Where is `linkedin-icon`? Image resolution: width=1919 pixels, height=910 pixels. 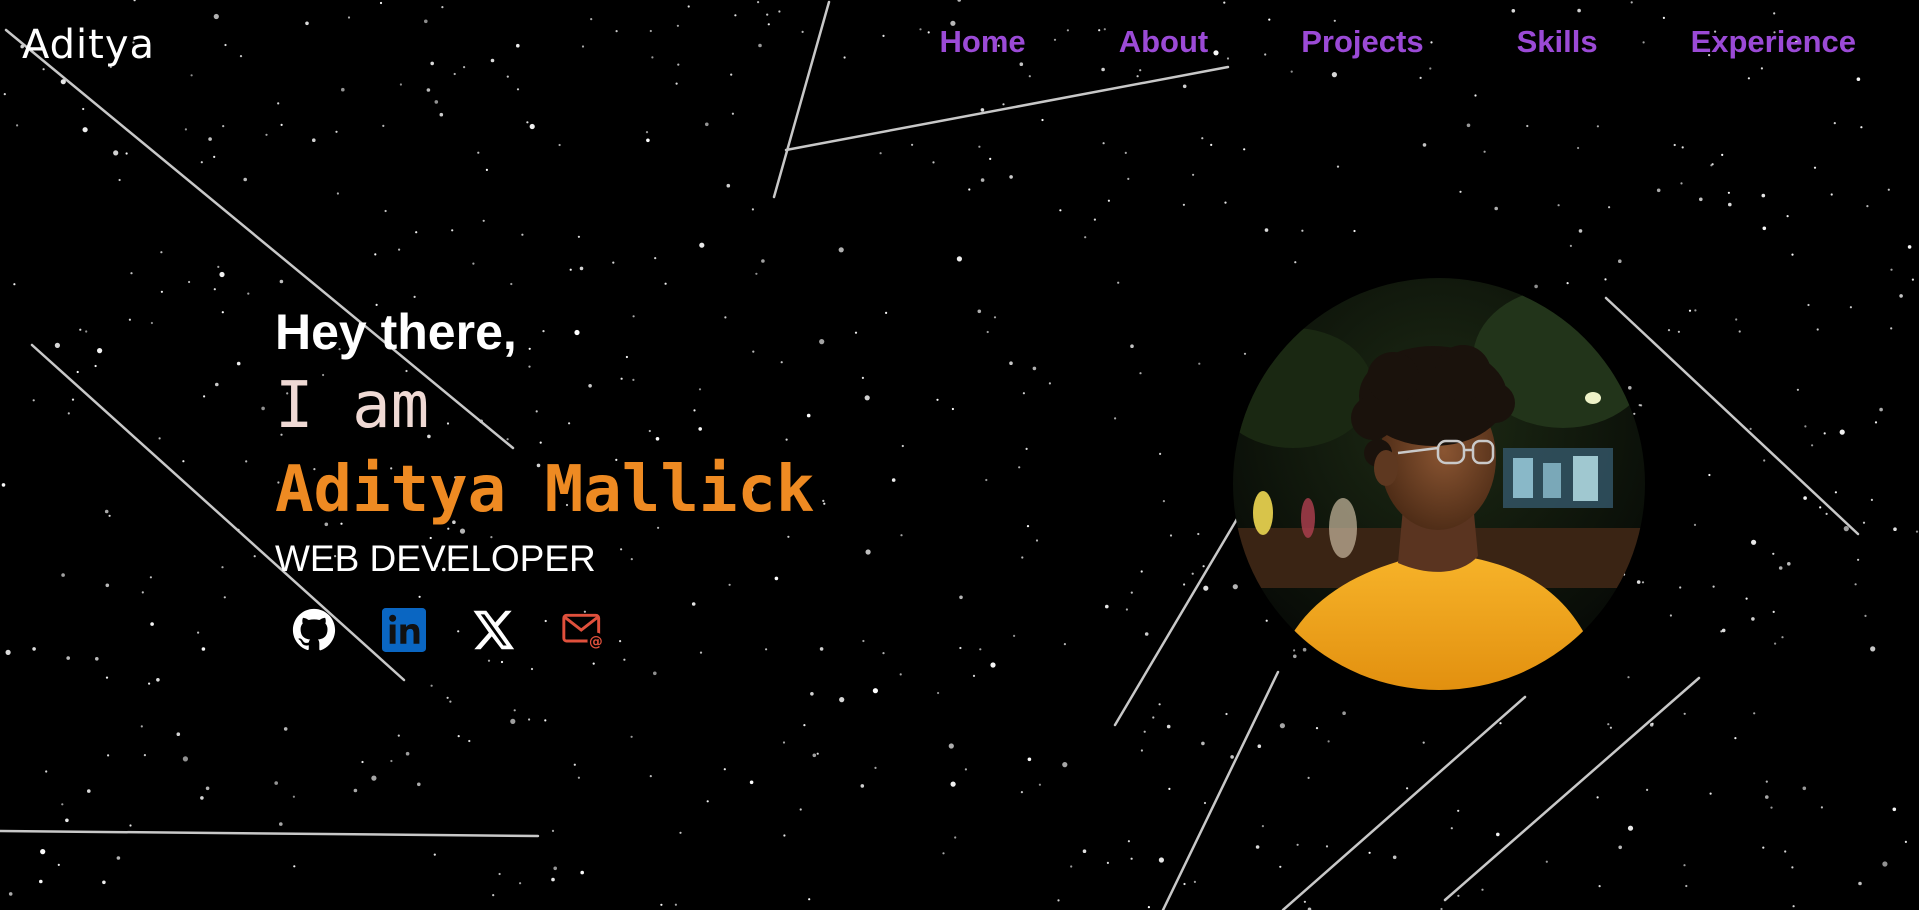 linkedin-icon is located at coordinates (404, 630).